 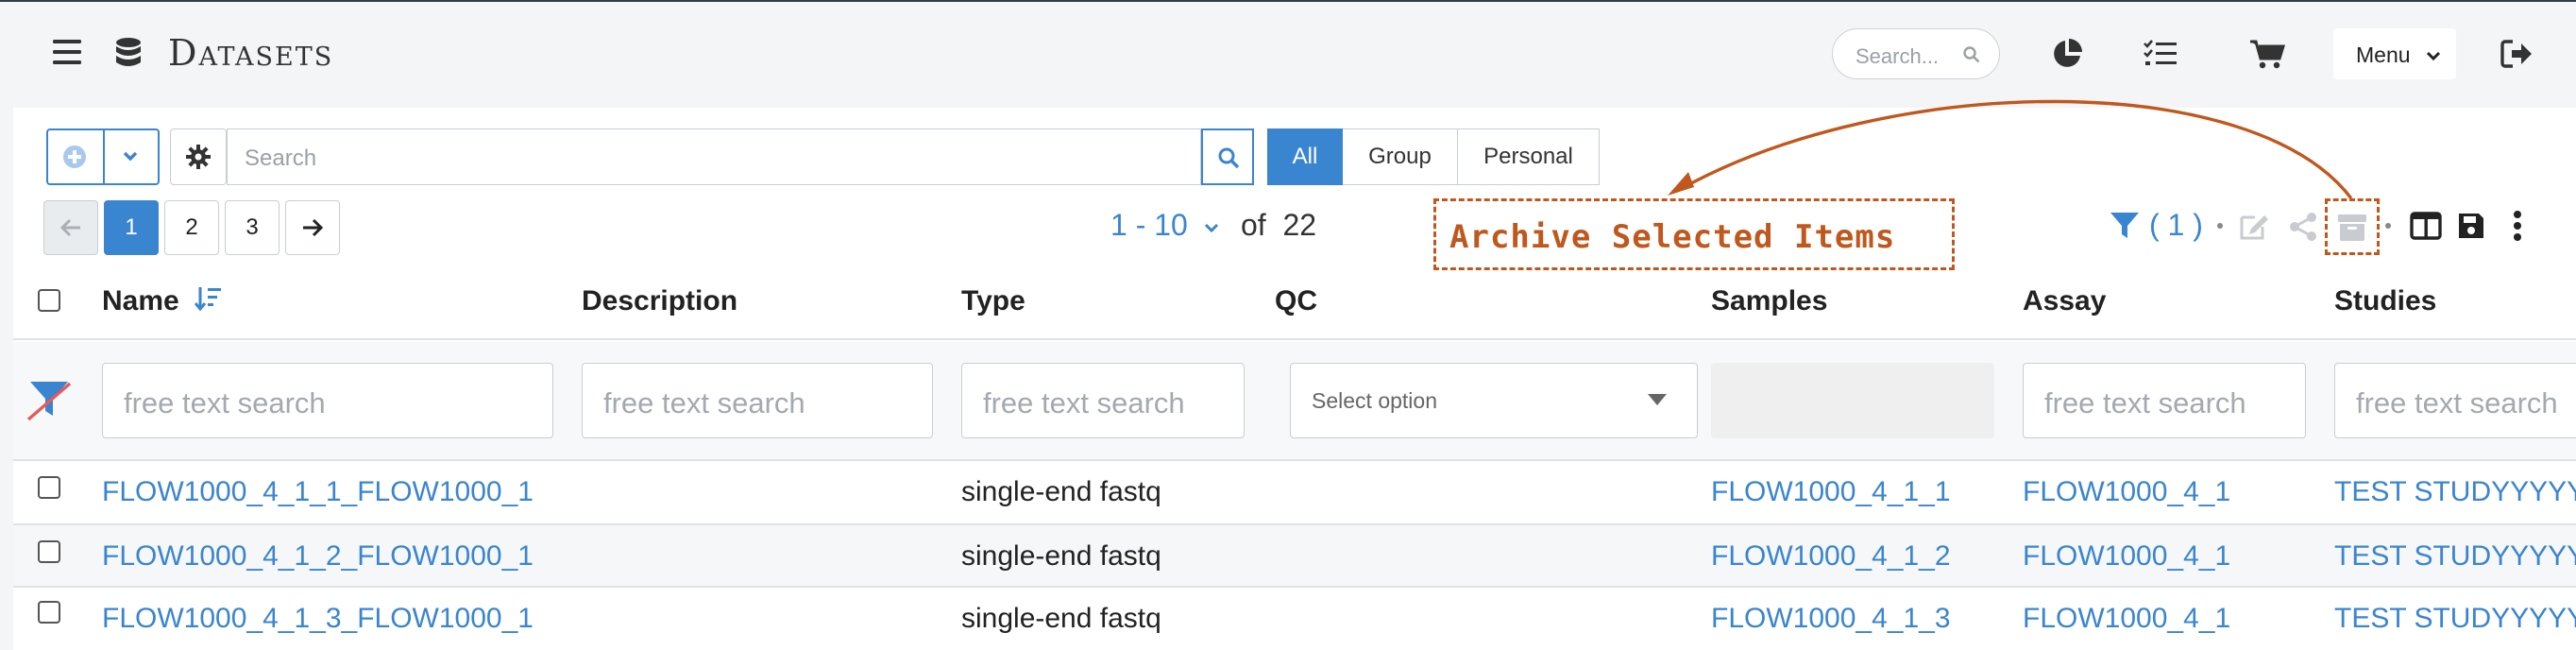 What do you see at coordinates (327, 401) in the screenshot?
I see `name-filter-input: free text search` at bounding box center [327, 401].